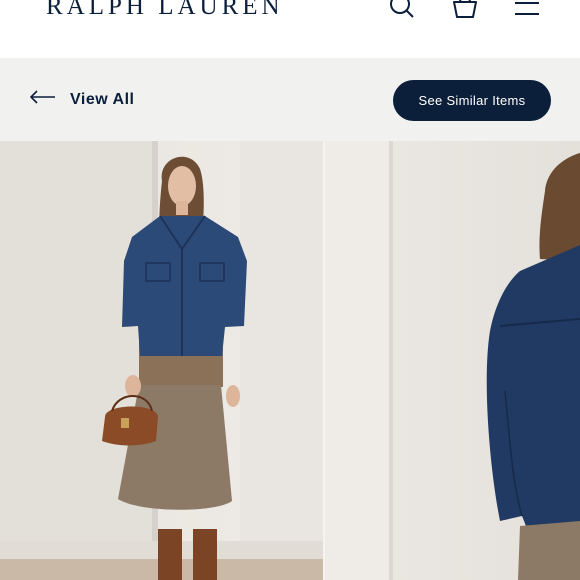 Image resolution: width=580 pixels, height=580 pixels. What do you see at coordinates (290, 29) in the screenshot?
I see `site-header: RALPH LAUREN` at bounding box center [290, 29].